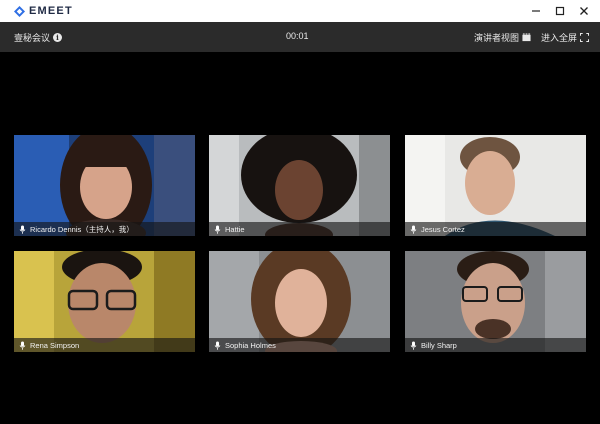 Image resolution: width=600 pixels, height=424 pixels. I want to click on title-bar: EMEET, so click(300, 11).